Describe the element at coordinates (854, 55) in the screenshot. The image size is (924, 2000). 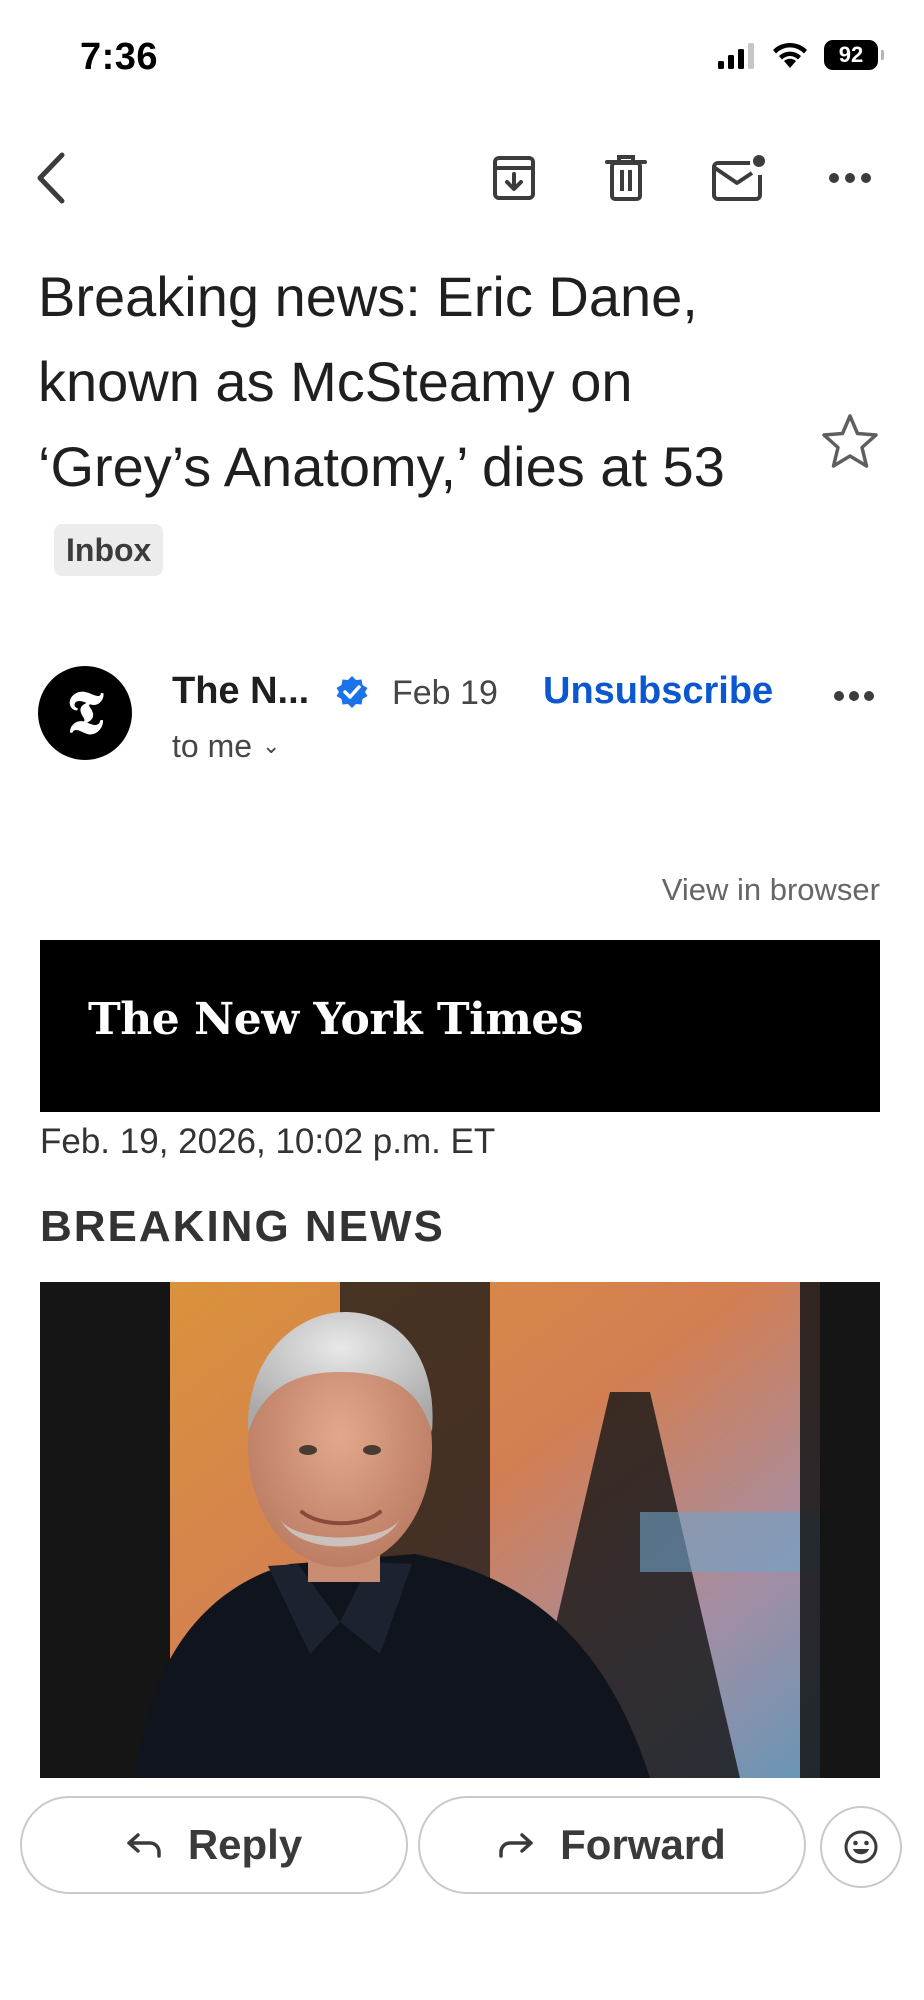
I see `battery-icon: 92` at that location.